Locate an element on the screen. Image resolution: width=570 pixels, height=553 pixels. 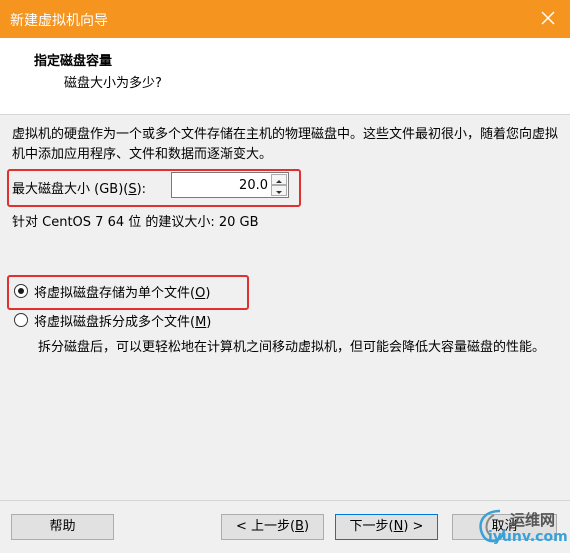
radio-split-files is located at coordinates (21, 320).